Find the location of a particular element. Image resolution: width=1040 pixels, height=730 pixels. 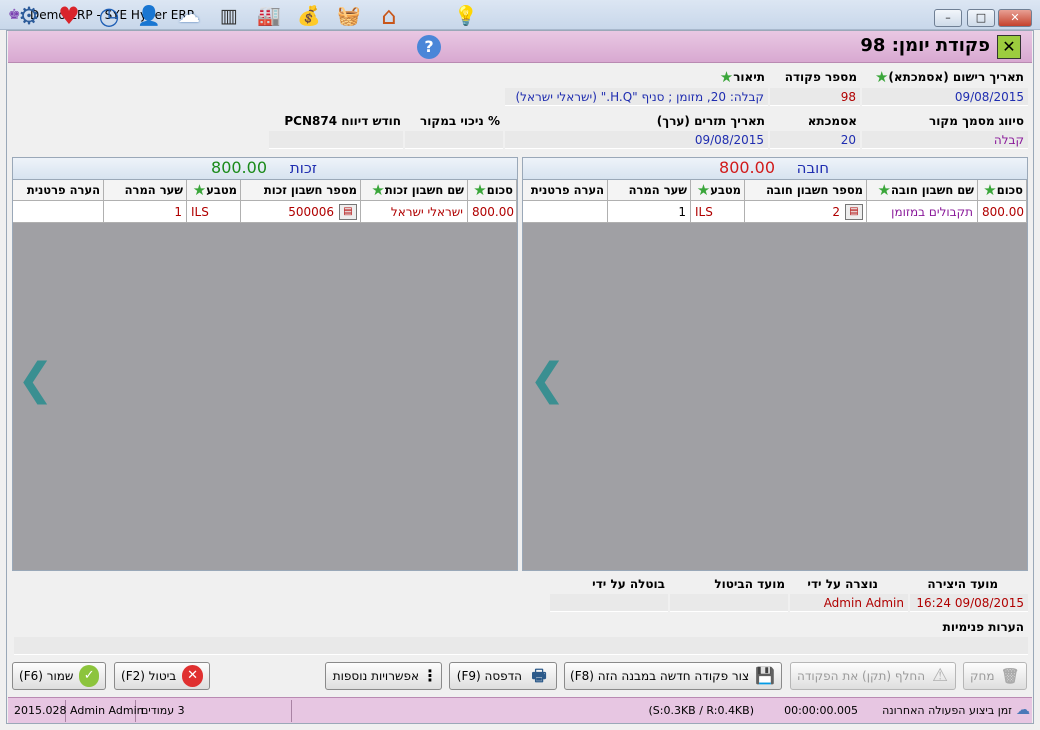

replace-order-button: ⚠ החלף (תקן) את הפקודה is located at coordinates (873, 676).